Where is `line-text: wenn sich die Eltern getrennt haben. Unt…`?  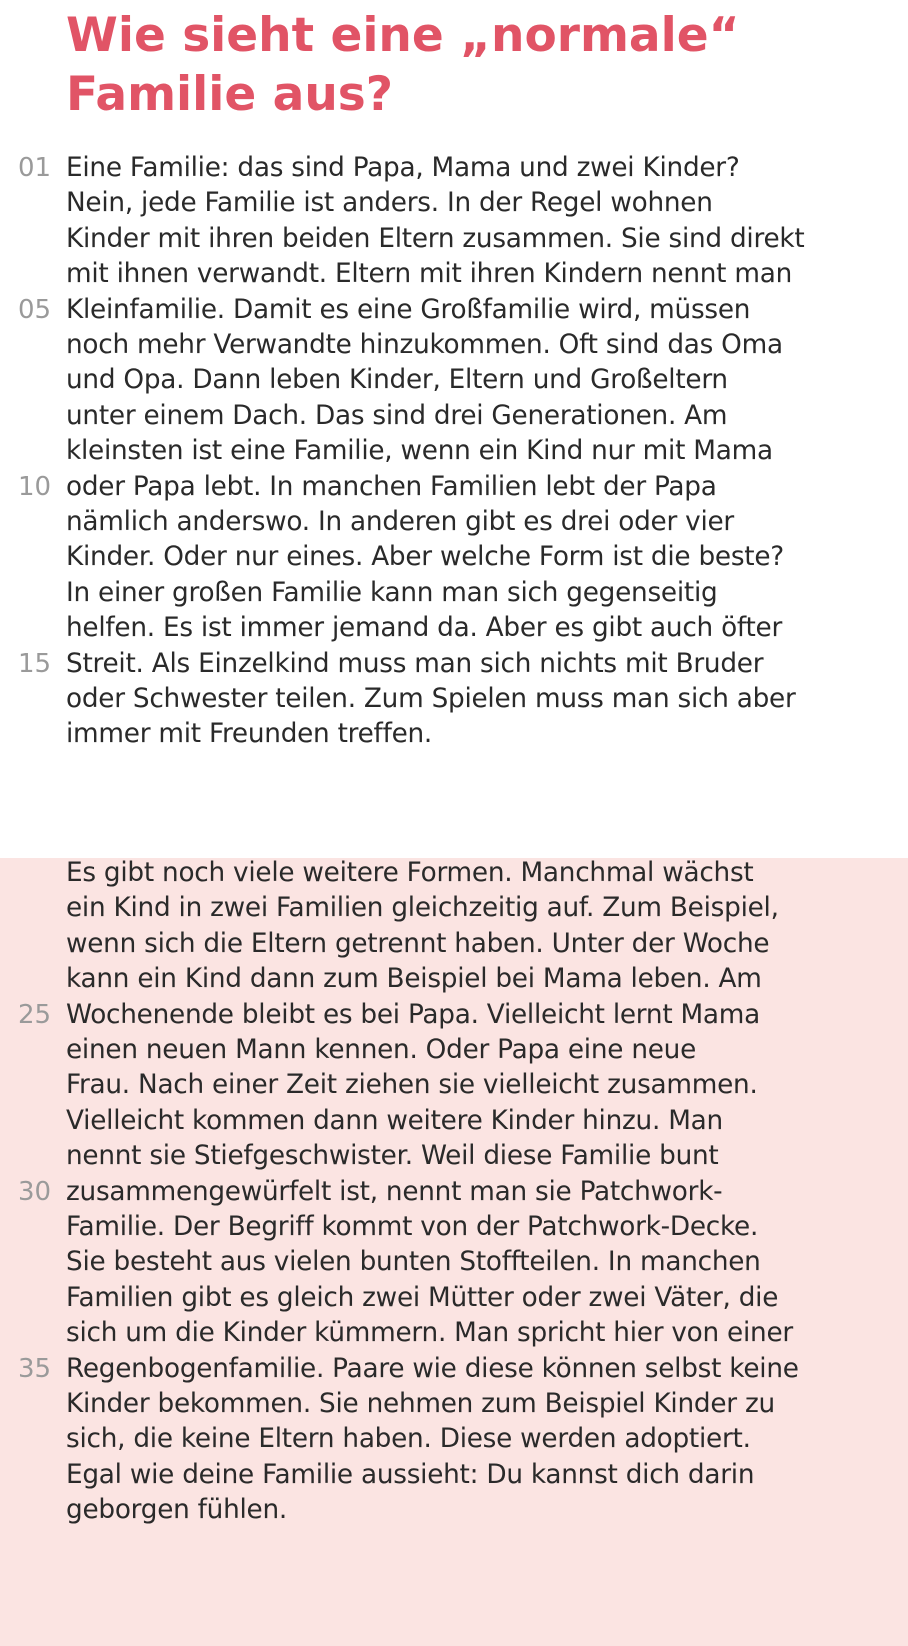
line-text: wenn sich die Eltern getrennt haben. Unt… is located at coordinates (418, 943).